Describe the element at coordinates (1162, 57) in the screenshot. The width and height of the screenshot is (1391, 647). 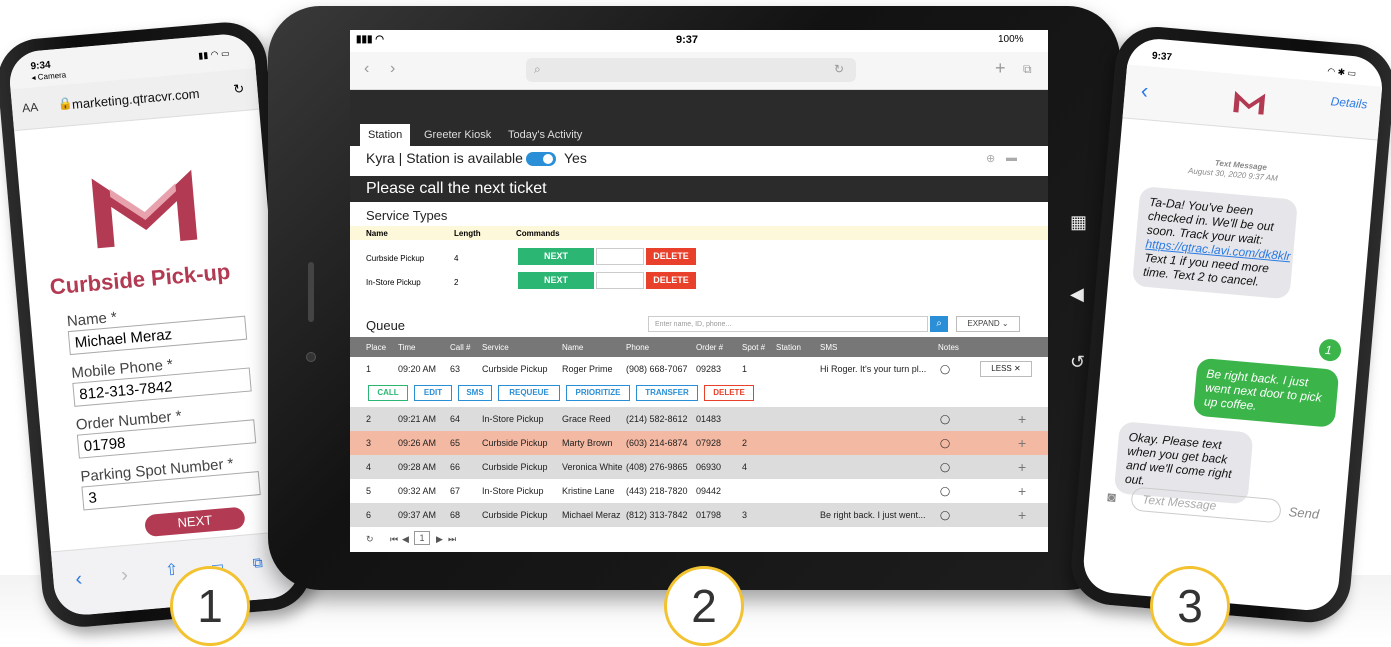
I see `status-time: 9:37` at that location.